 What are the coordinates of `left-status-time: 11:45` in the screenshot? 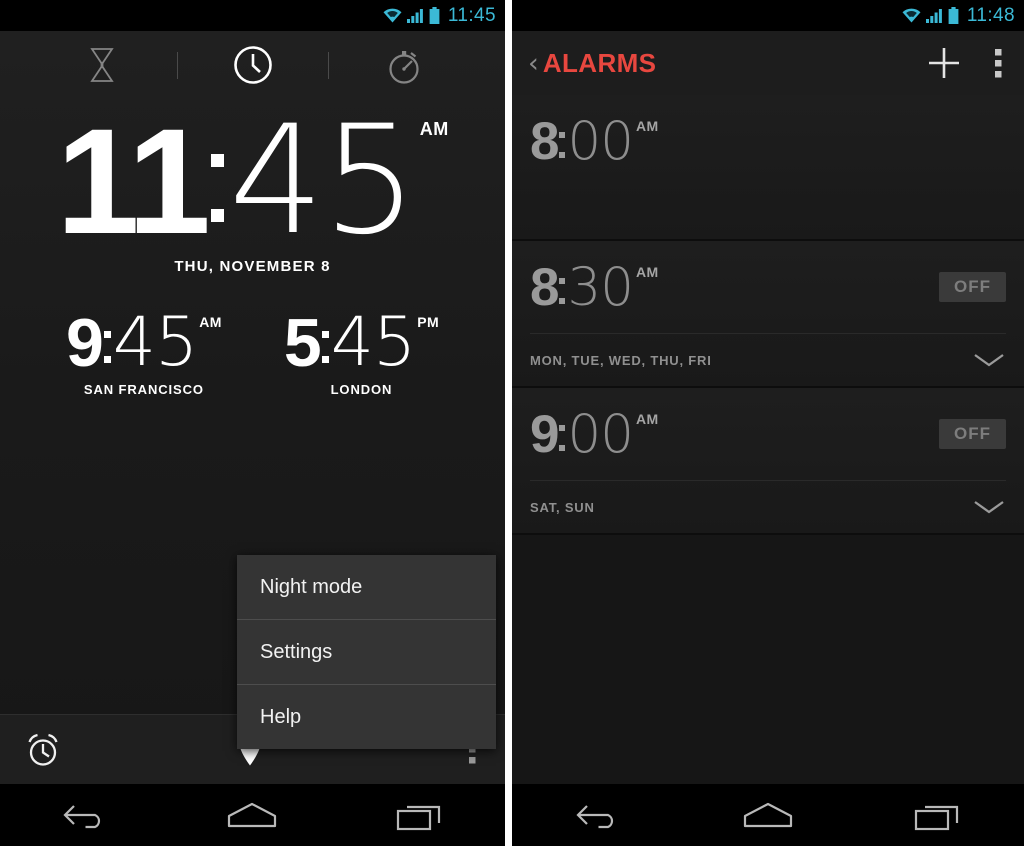 It's located at (471, 15).